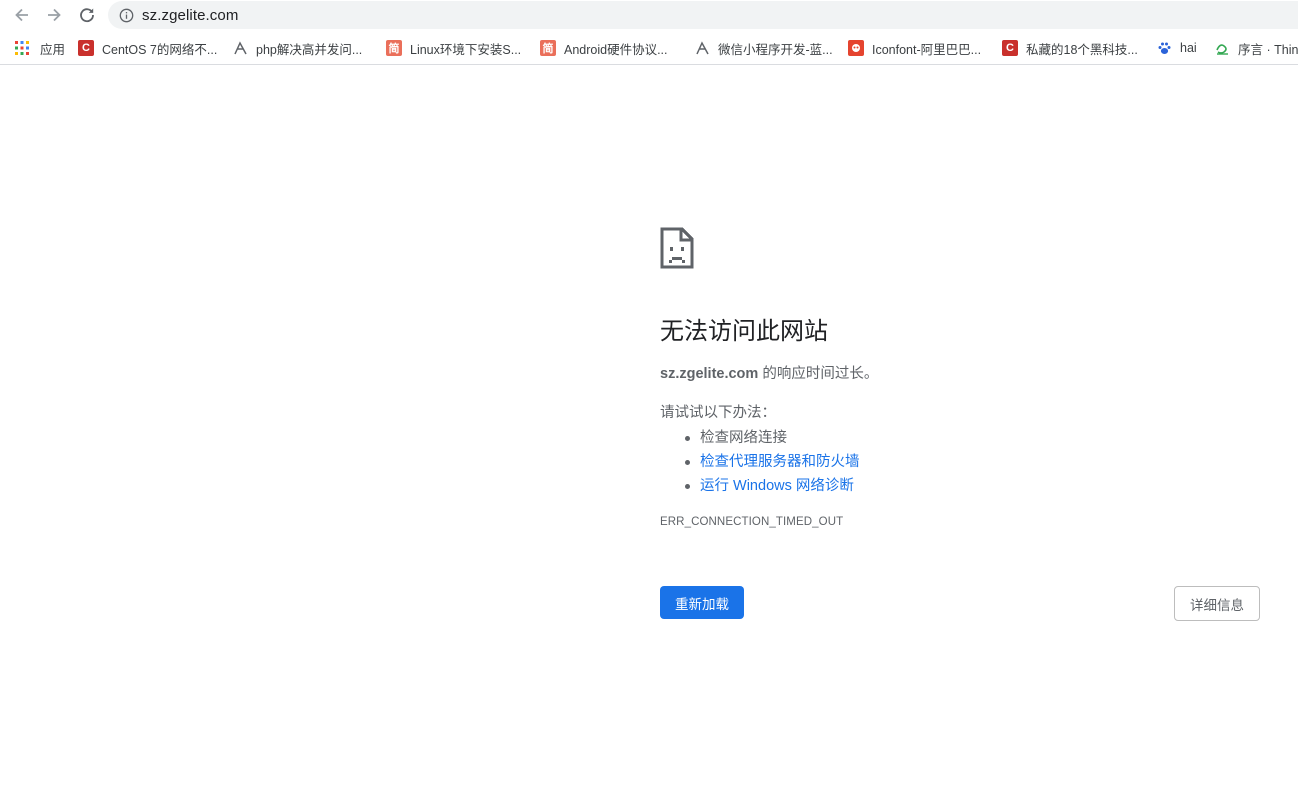 This screenshot has width=1298, height=804. What do you see at coordinates (1268, 49) in the screenshot?
I see `bookmark-label: 序言 · Thin` at bounding box center [1268, 49].